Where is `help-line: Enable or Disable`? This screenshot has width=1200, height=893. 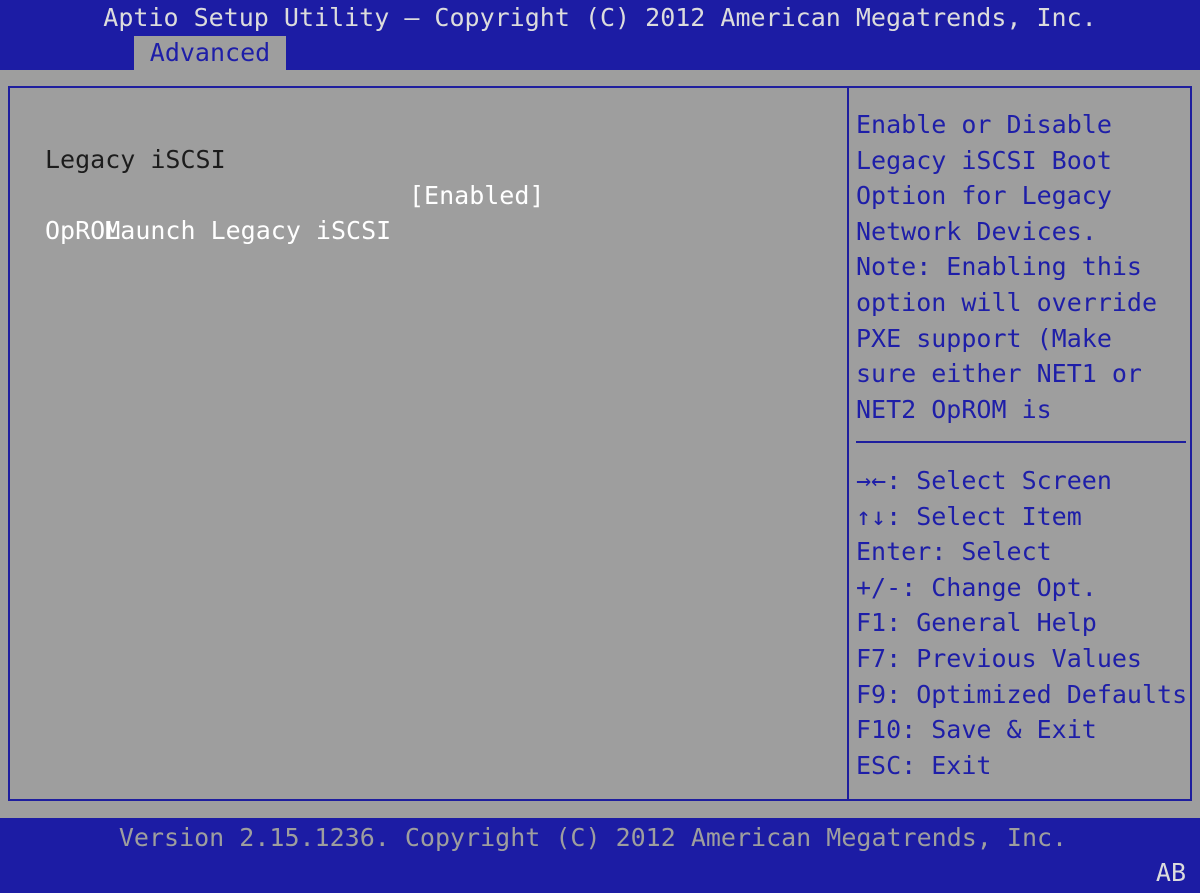
help-line: Enable or Disable is located at coordinates (984, 124).